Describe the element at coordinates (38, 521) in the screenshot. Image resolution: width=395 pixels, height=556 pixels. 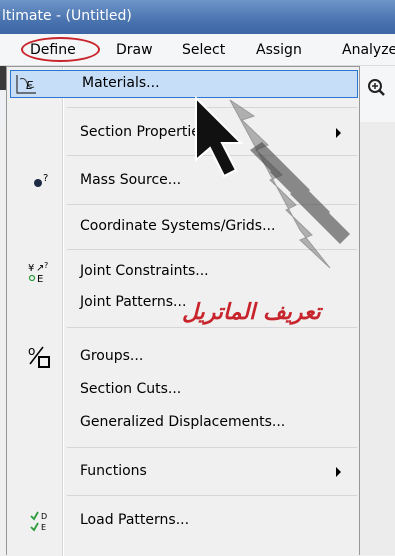
I see `load-patterns-icon: D E` at that location.